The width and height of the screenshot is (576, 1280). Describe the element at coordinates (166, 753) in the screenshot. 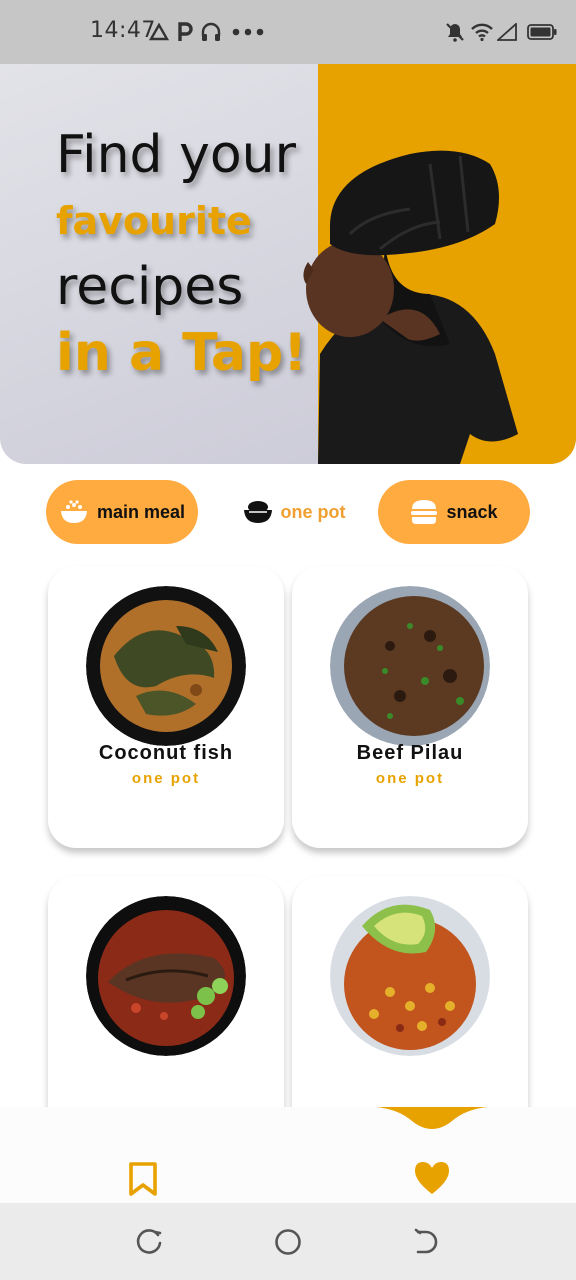

I see `recipe-name: Coconut fish` at that location.